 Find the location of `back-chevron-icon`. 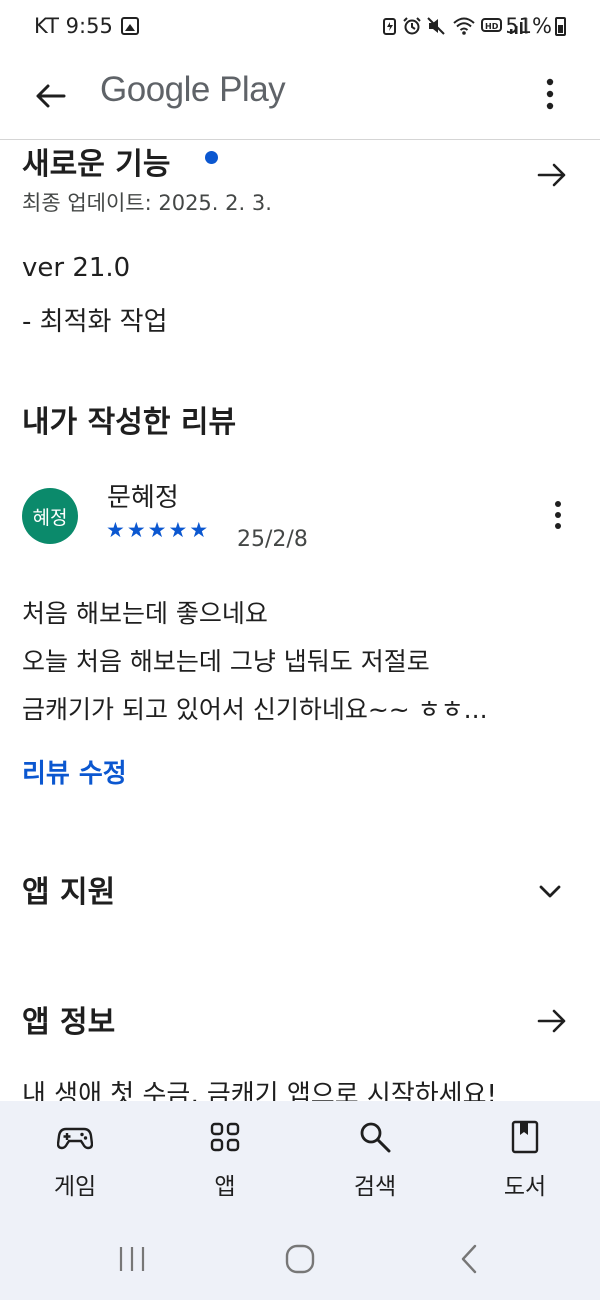

back-chevron-icon is located at coordinates (469, 1259).